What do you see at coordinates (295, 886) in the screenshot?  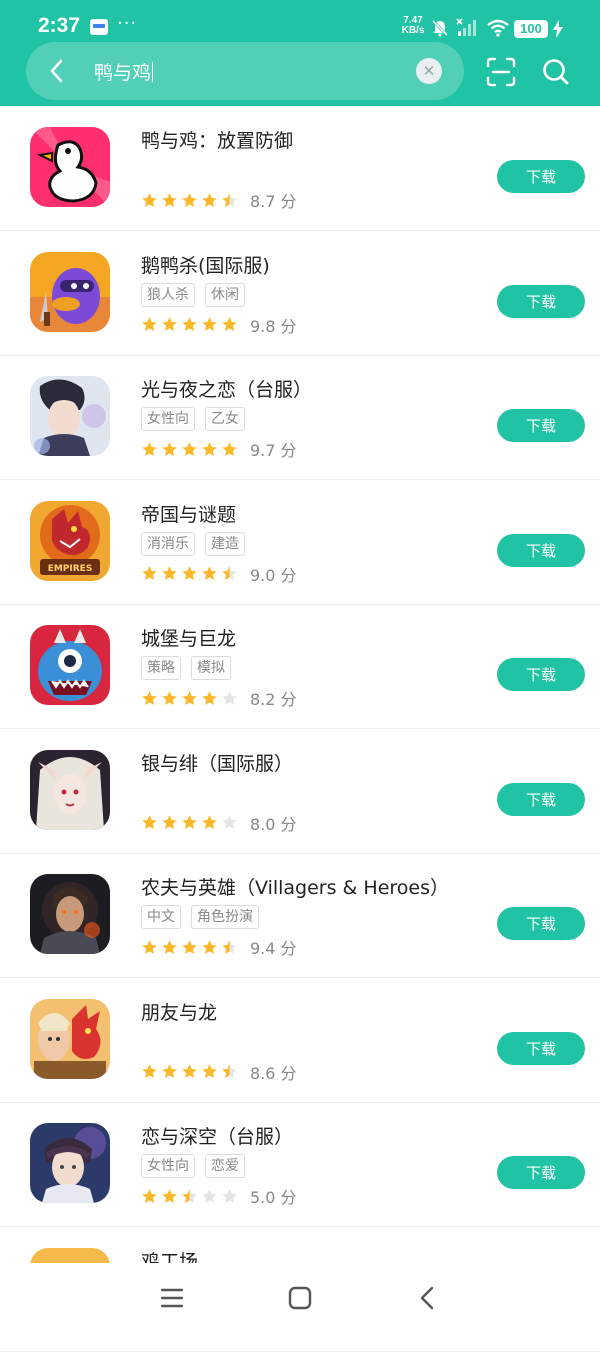 I see `app-name: 农夫与英雄（Villagers & Heroes）` at bounding box center [295, 886].